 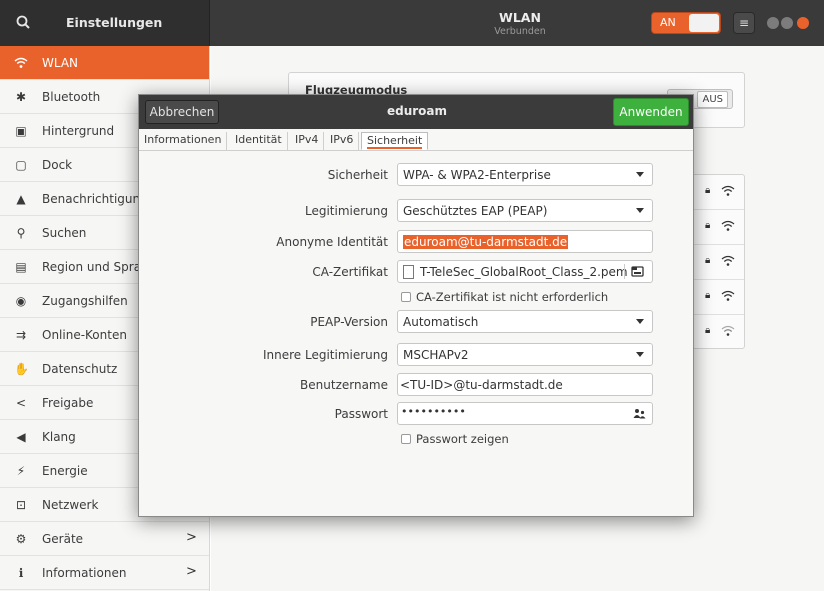 I want to click on tab-label: Identität, so click(x=258, y=139).